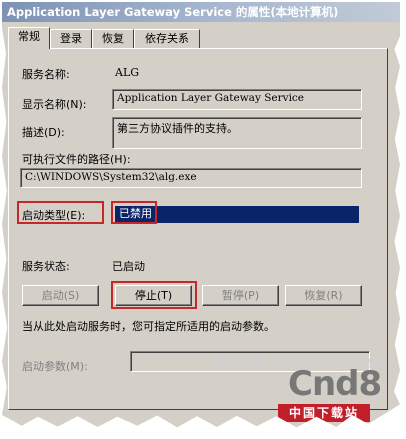 This screenshot has height=439, width=406. What do you see at coordinates (127, 72) in the screenshot?
I see `service-name-value: ALG` at bounding box center [127, 72].